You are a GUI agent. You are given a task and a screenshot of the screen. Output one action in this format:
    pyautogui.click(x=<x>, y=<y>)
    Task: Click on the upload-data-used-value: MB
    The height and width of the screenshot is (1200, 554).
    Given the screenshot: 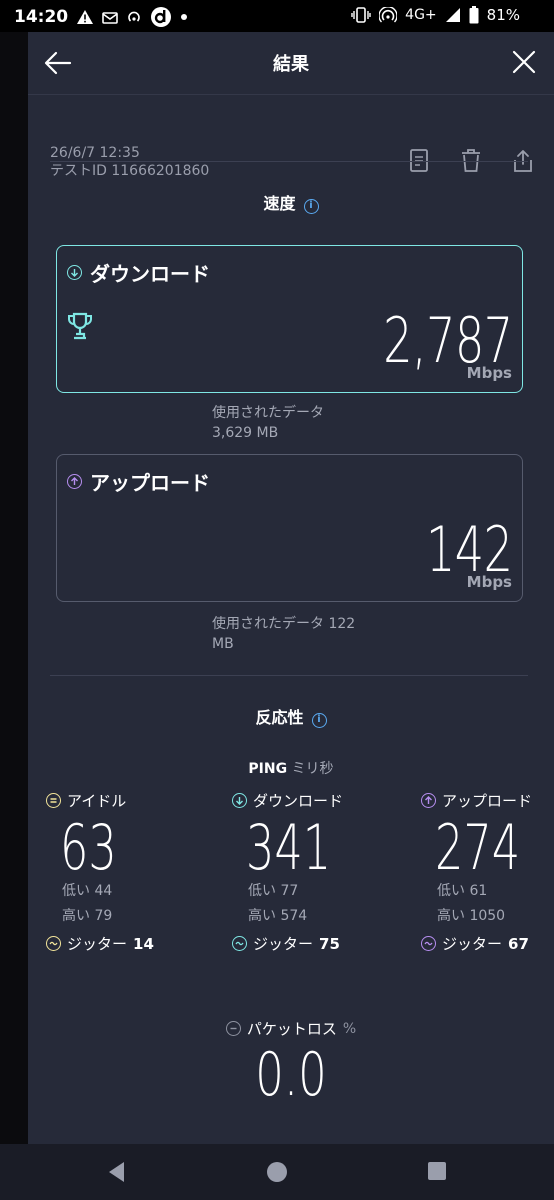 What is the action you would take?
    pyautogui.click(x=223, y=644)
    